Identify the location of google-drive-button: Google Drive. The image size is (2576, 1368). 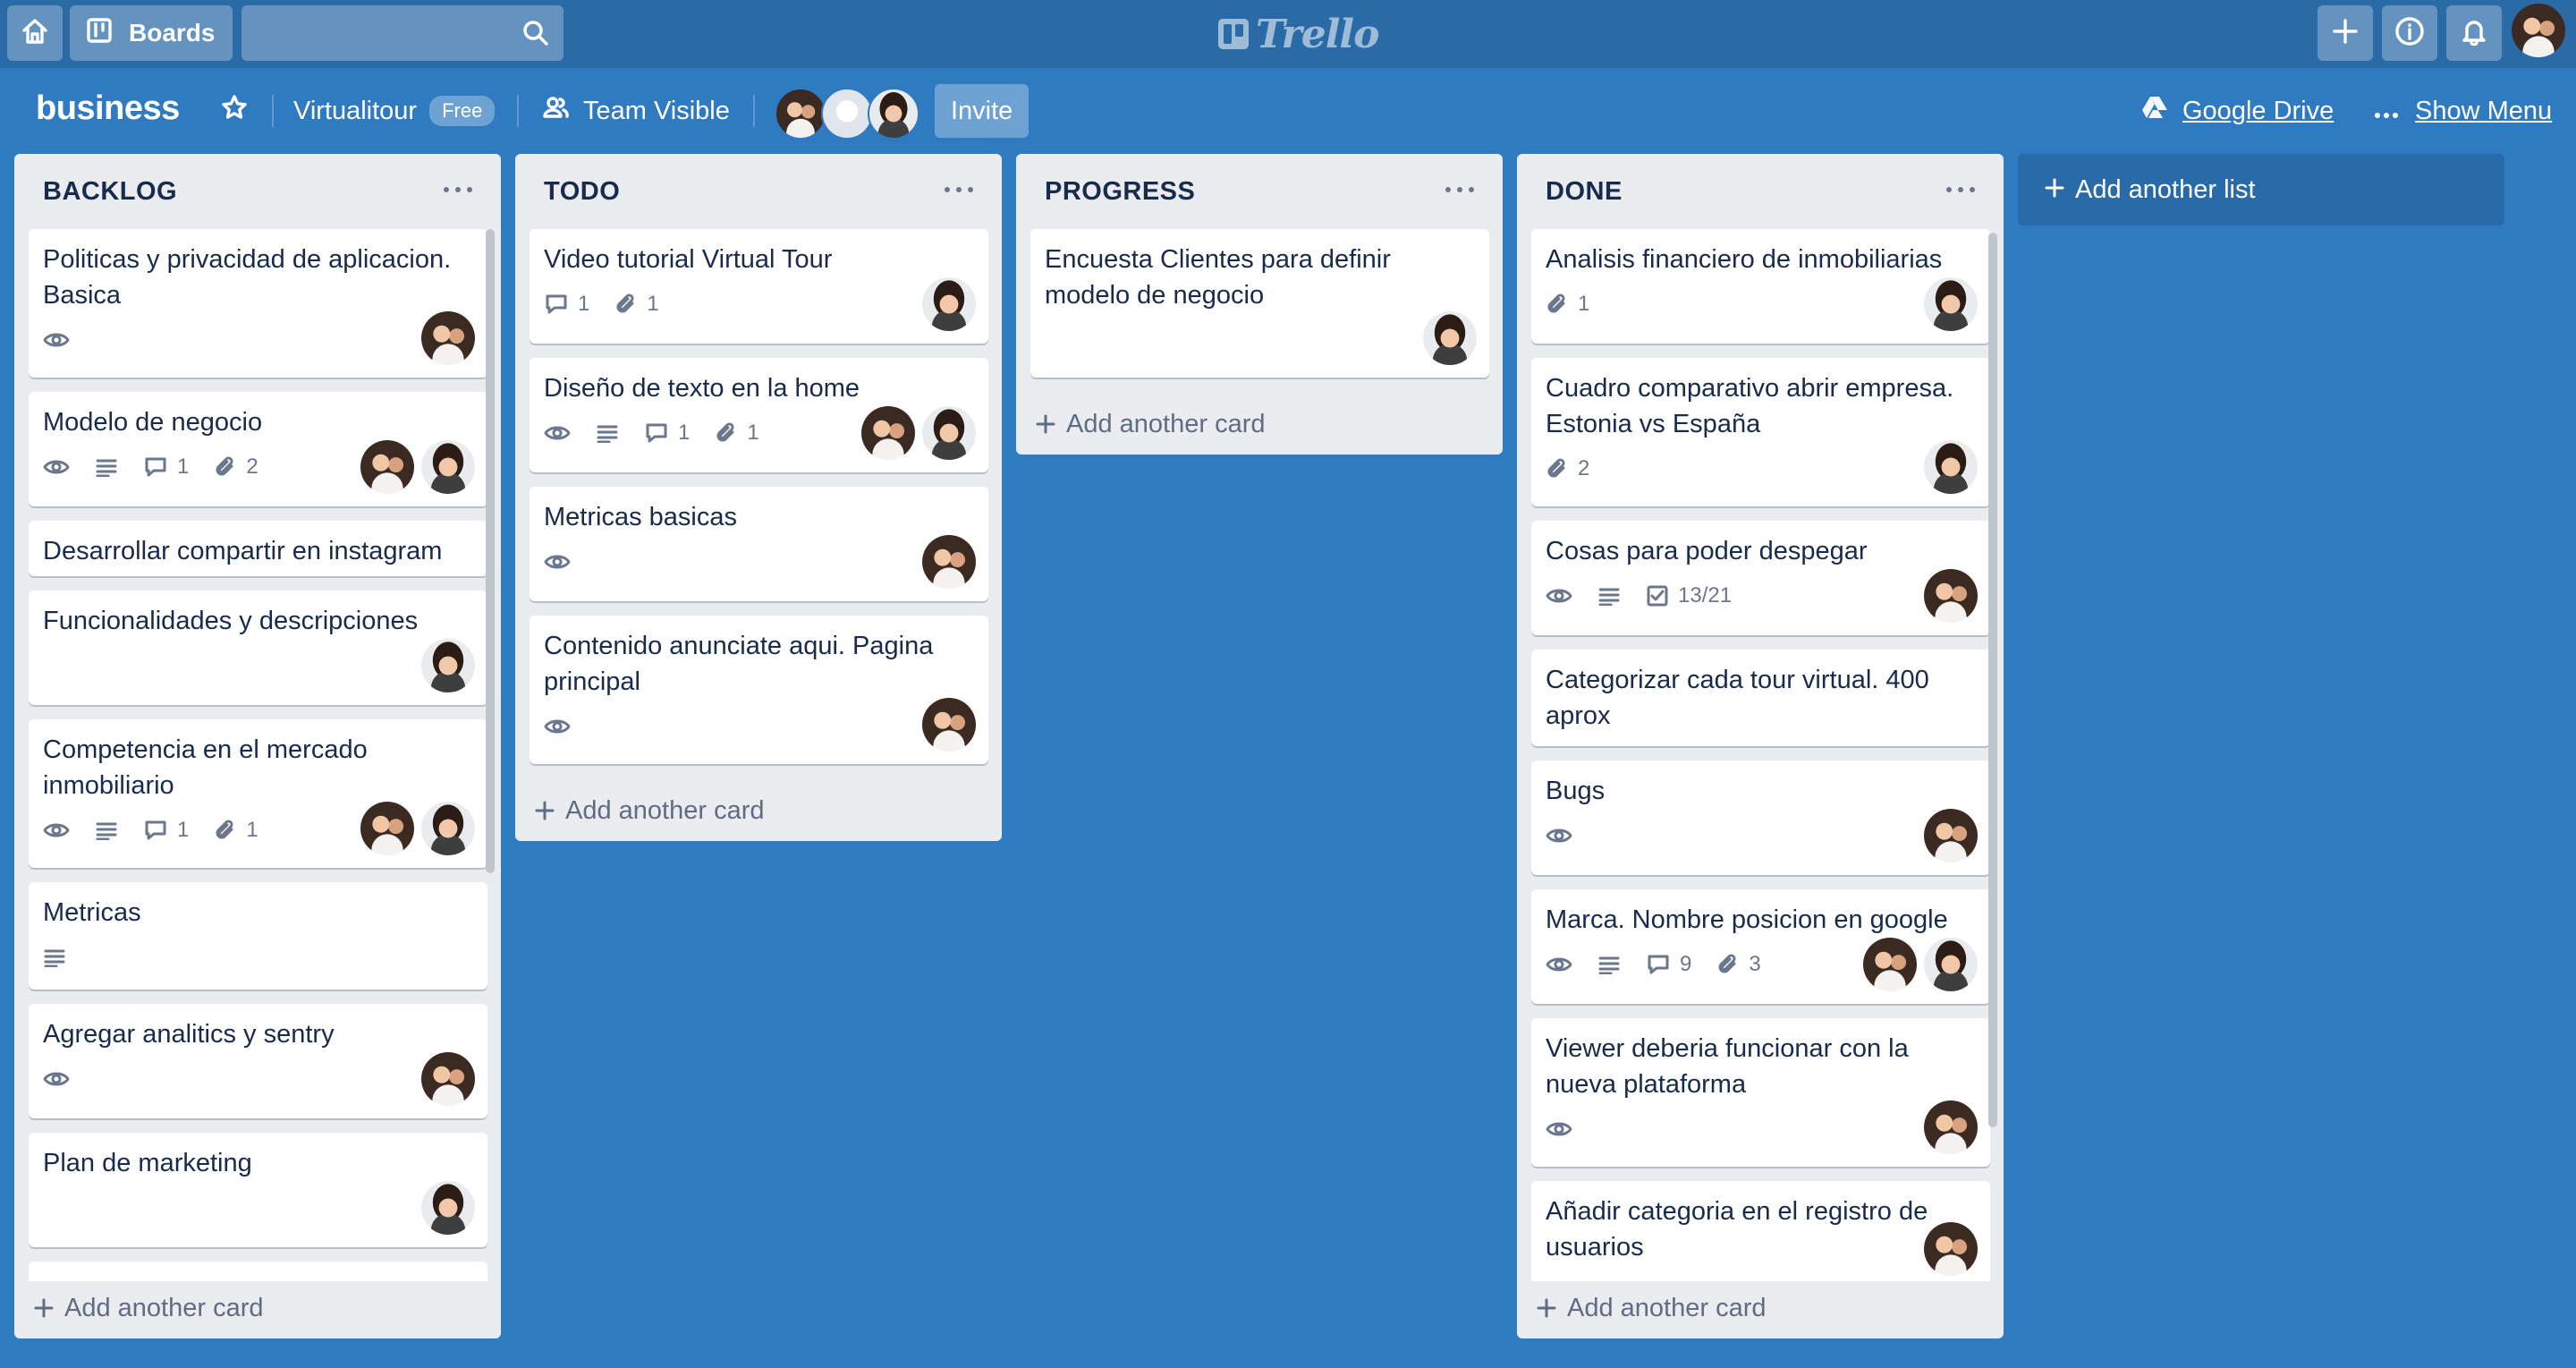
(2237, 111).